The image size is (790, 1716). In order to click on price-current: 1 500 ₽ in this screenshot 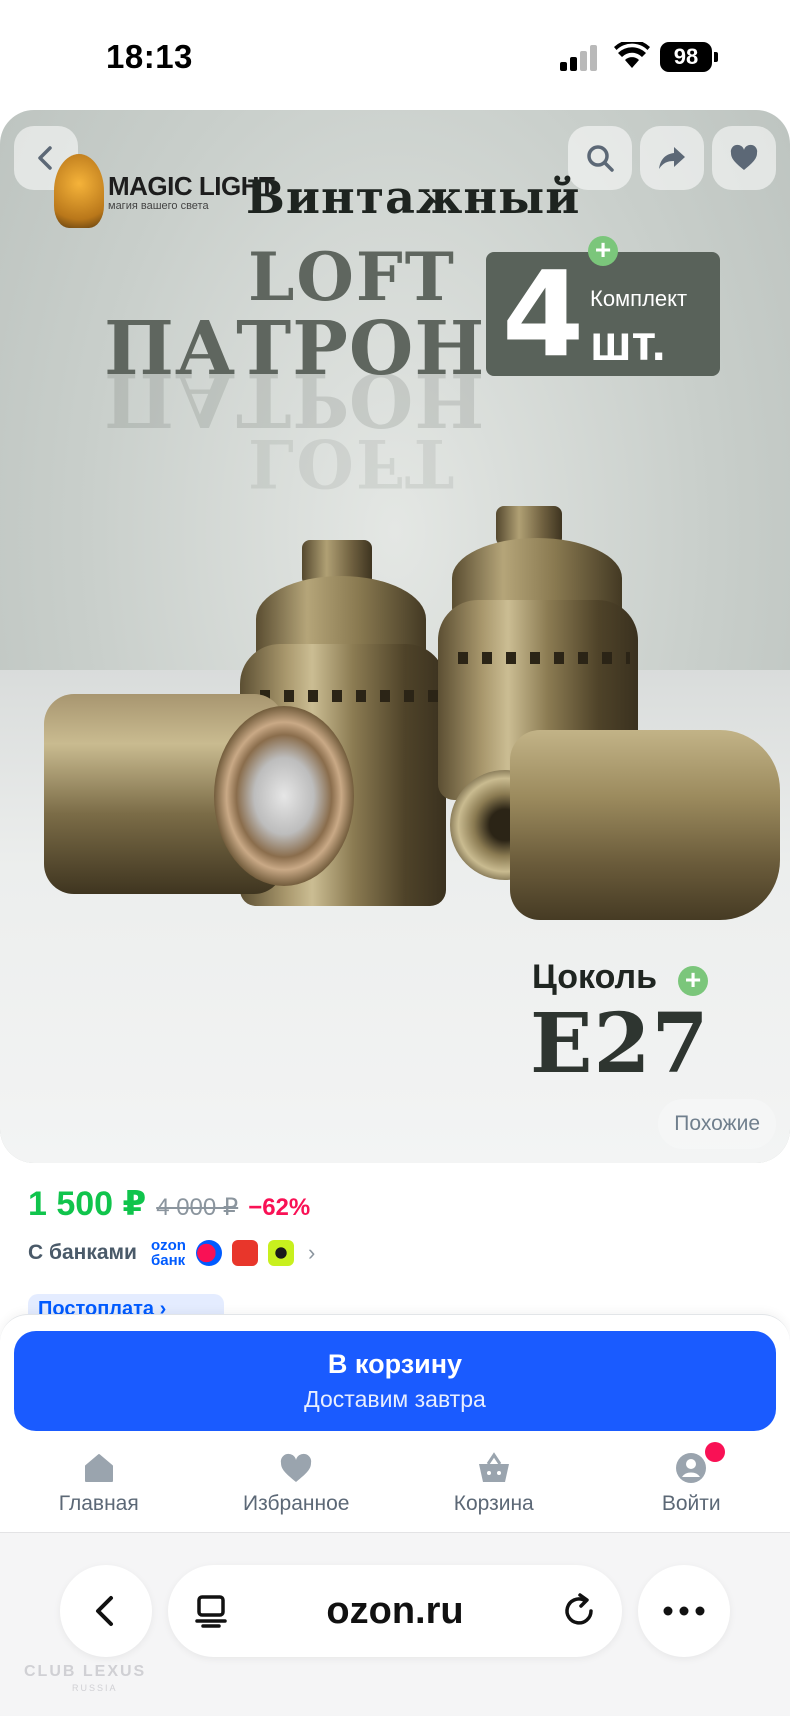, I will do `click(87, 1204)`.